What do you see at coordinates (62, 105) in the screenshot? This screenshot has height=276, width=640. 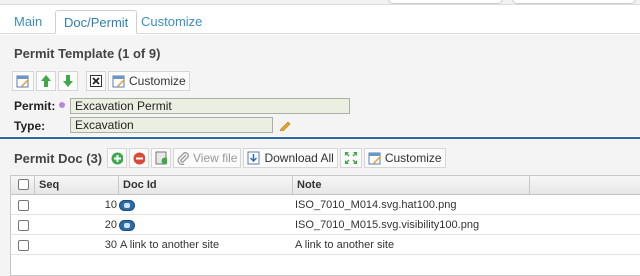 I see `required-indicator` at bounding box center [62, 105].